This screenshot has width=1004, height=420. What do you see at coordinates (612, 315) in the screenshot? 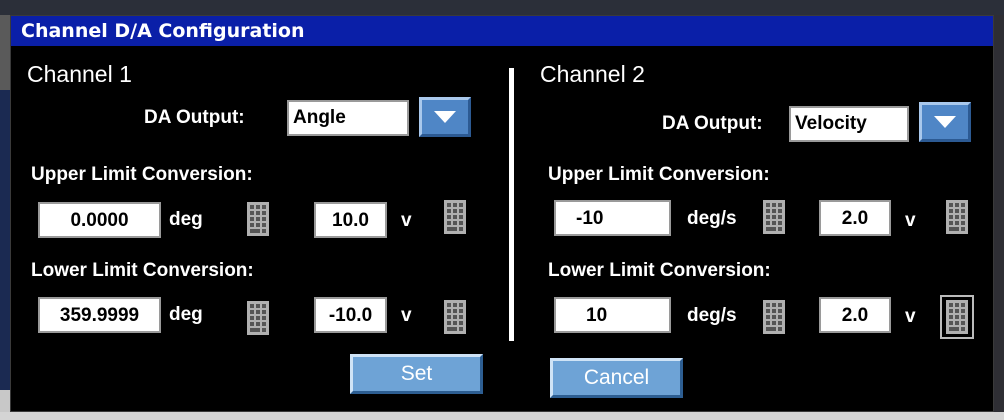
I see `channel2-lower-value-field: 10` at bounding box center [612, 315].